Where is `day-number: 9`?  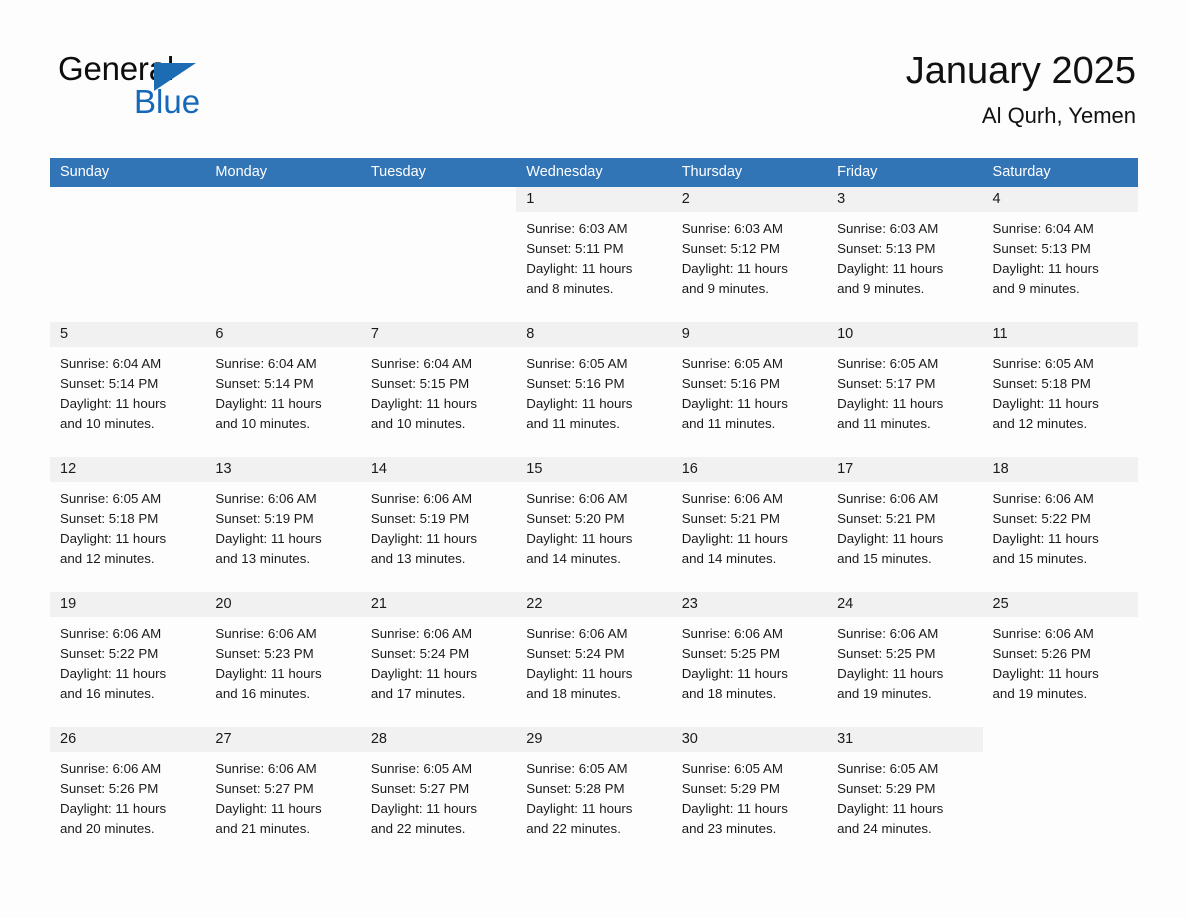
day-number: 9 is located at coordinates (685, 334).